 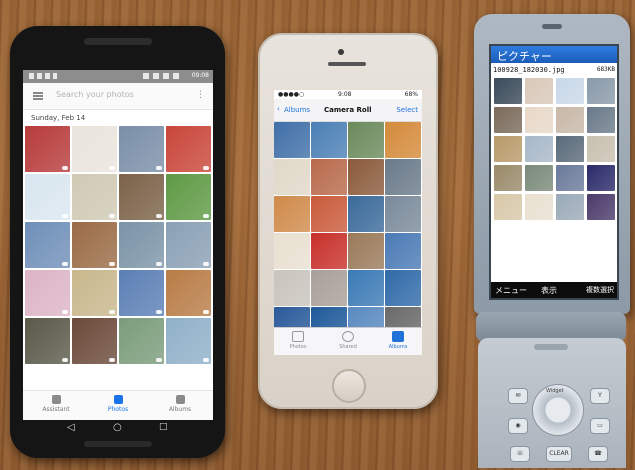 I want to click on mail-key-icon: ✉, so click(x=518, y=396).